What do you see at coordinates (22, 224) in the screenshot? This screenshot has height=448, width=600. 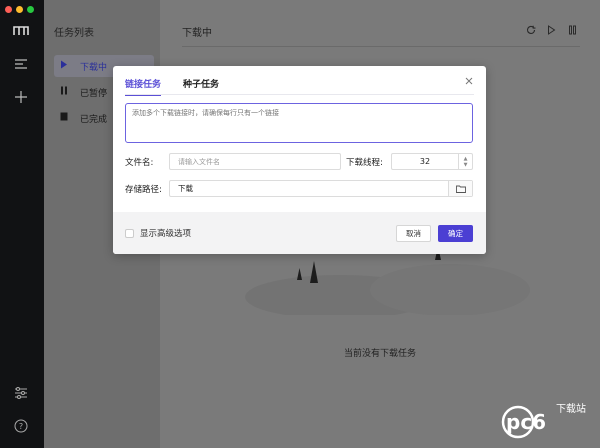 I see `app-rail: ?` at bounding box center [22, 224].